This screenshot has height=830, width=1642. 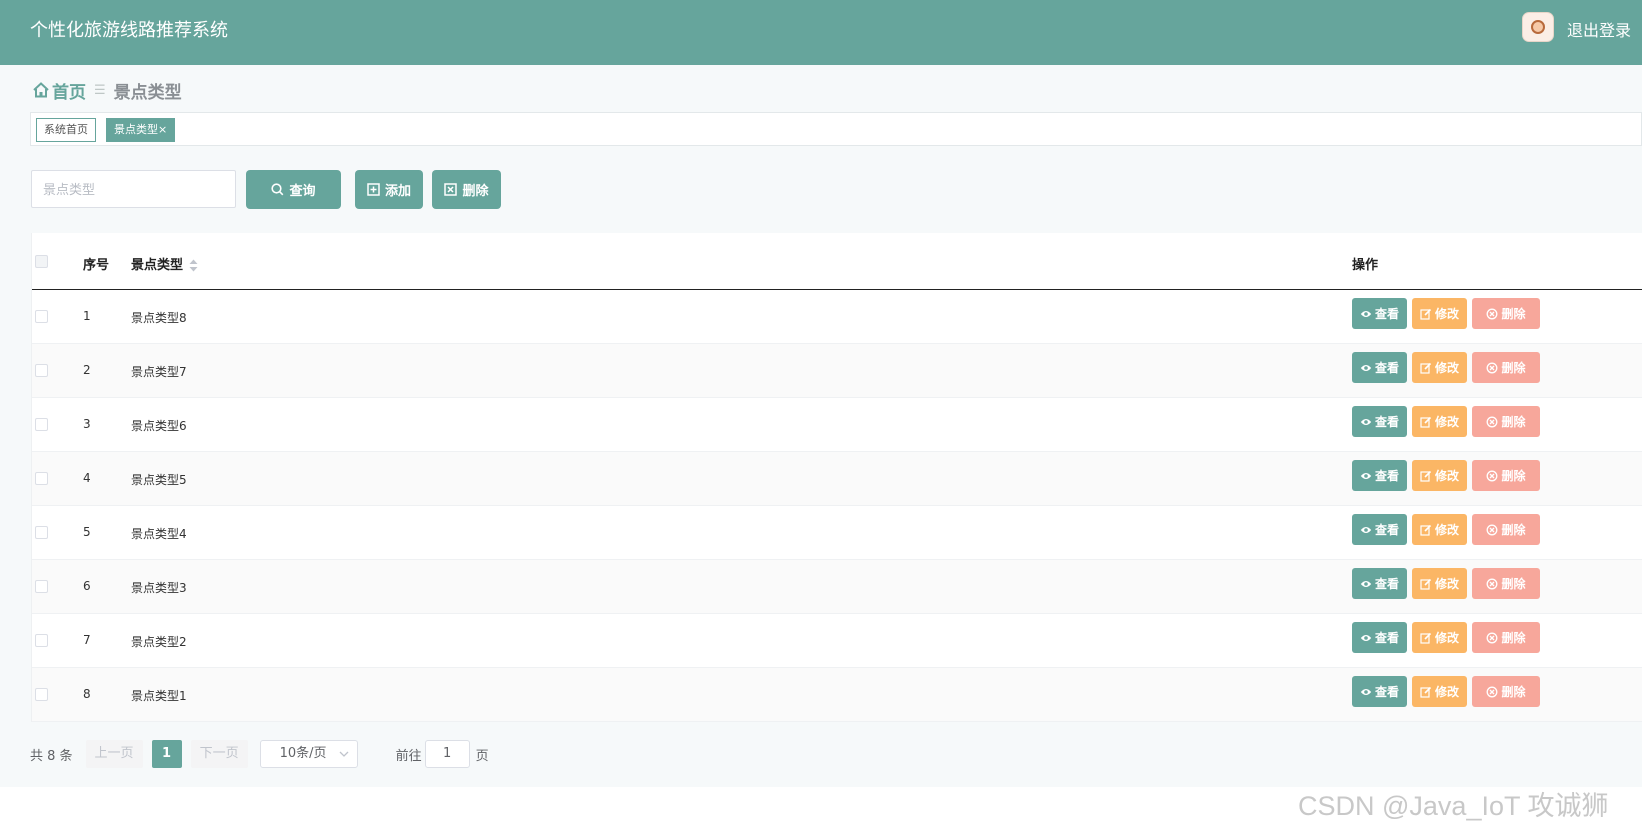 What do you see at coordinates (837, 261) in the screenshot?
I see `table-header: 序号 景点类型 操作` at bounding box center [837, 261].